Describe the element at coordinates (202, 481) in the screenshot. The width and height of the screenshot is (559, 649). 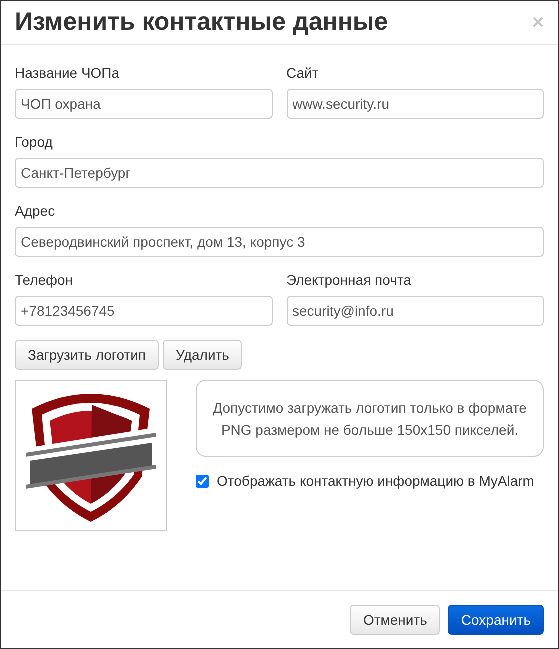
I see `show-contacts-checkbox` at that location.